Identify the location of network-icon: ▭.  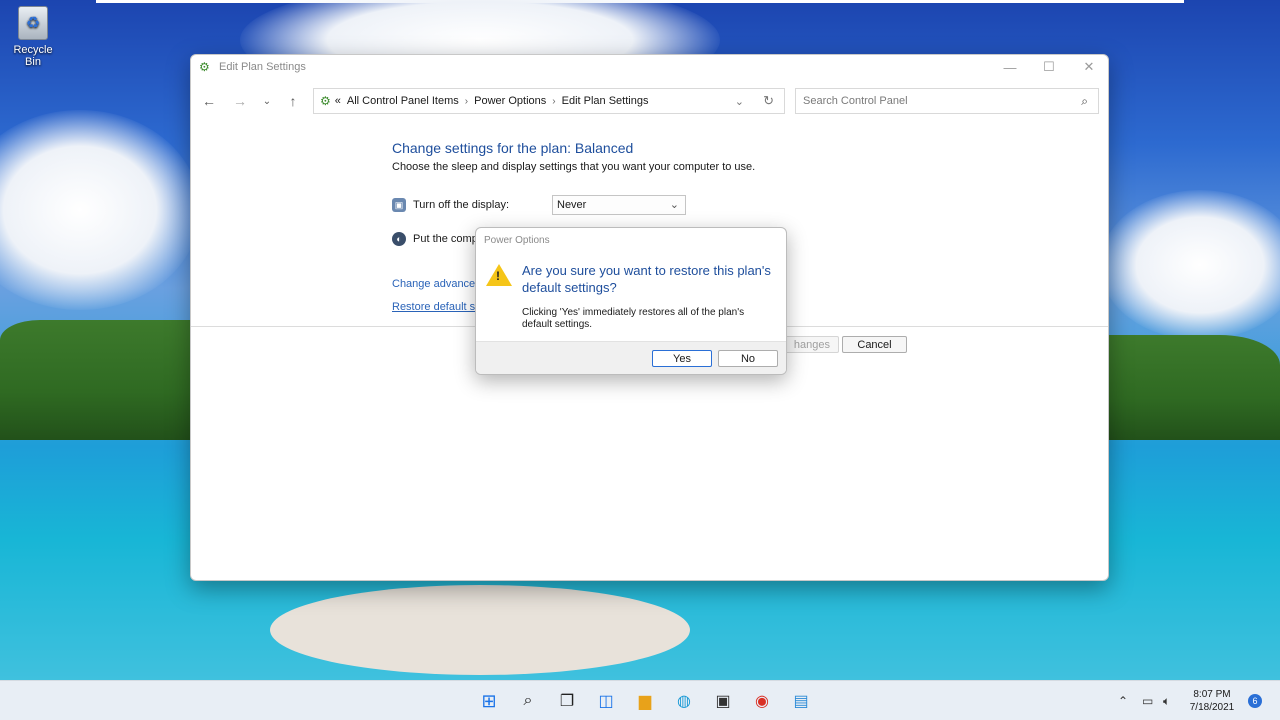
(1147, 700).